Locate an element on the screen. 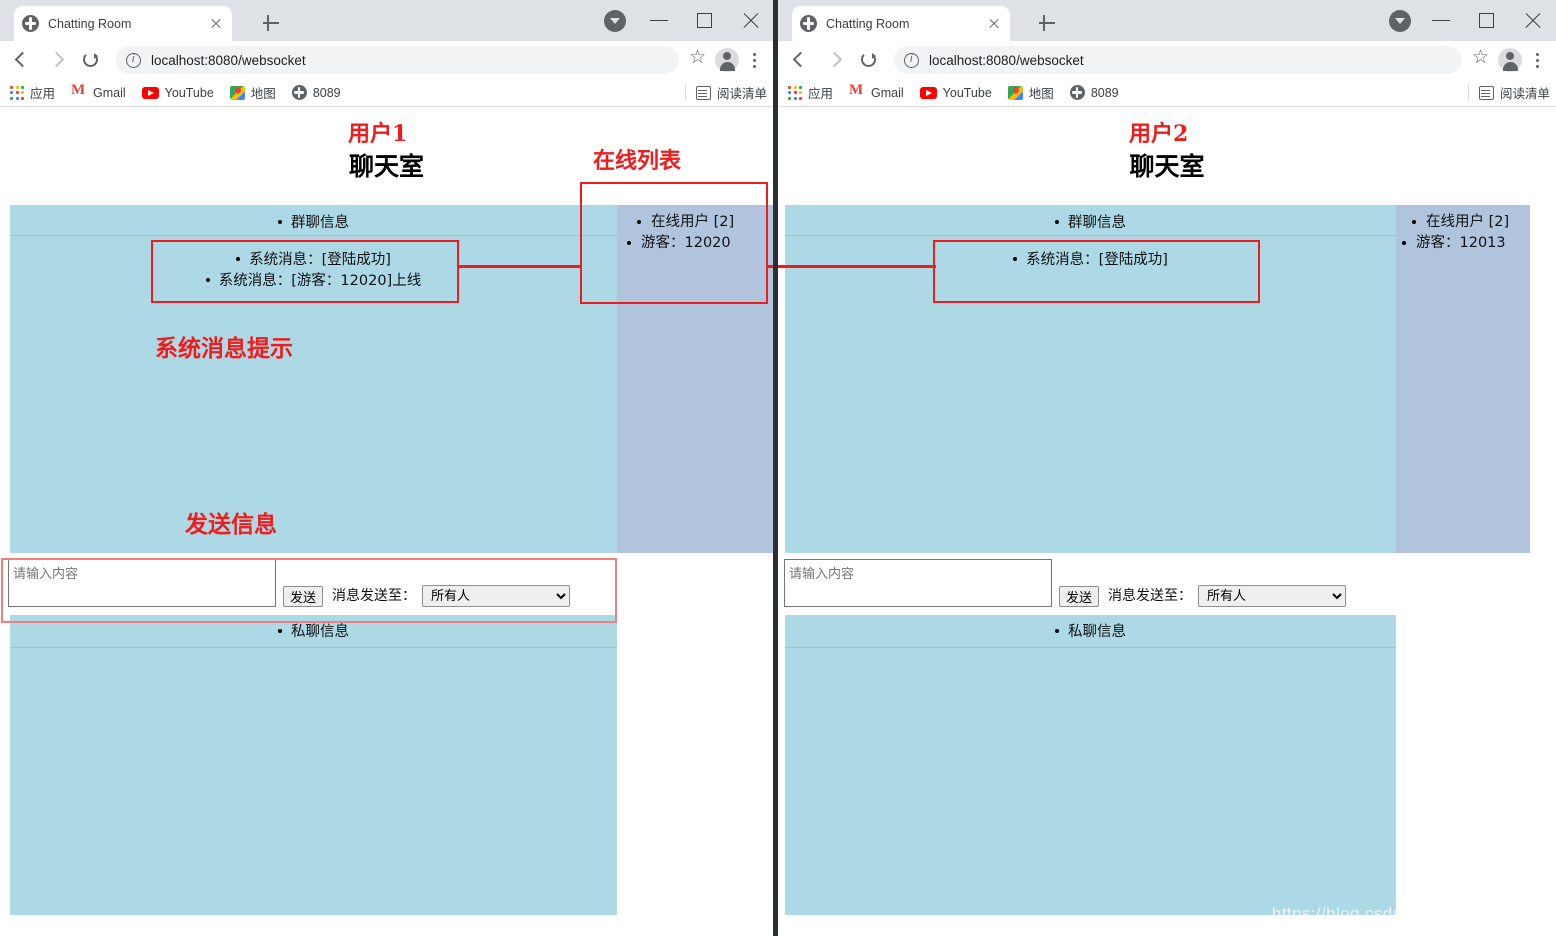  private-chat-panel-left: 私聊信息 is located at coordinates (313, 765).